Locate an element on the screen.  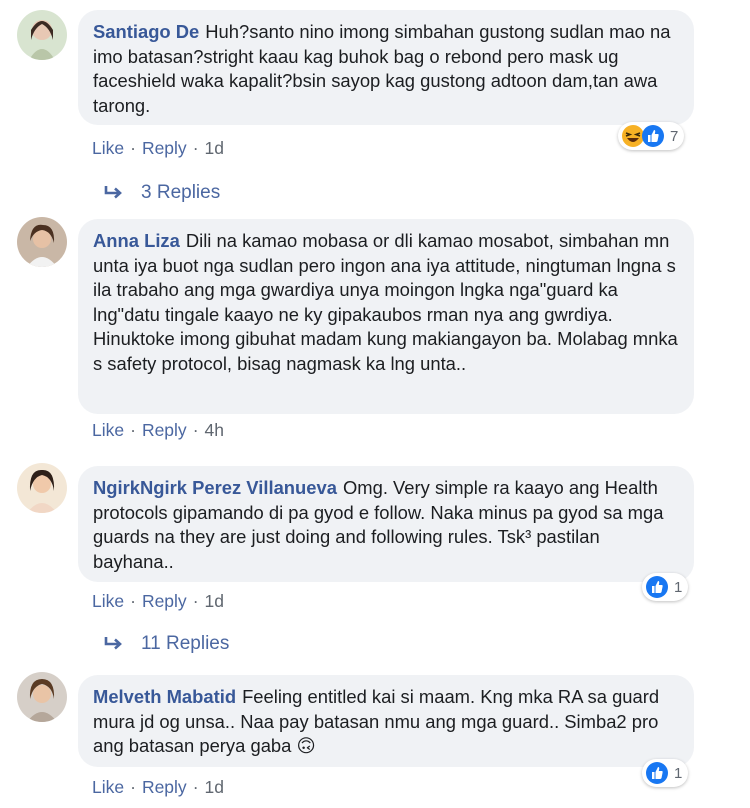
reactions-summary: 7 is located at coordinates (651, 136).